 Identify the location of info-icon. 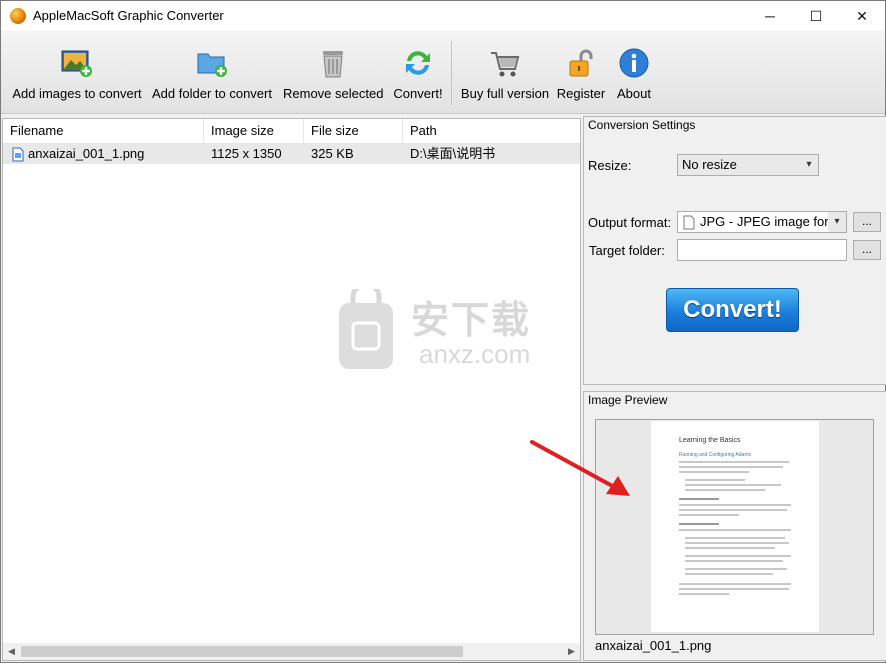
(634, 63).